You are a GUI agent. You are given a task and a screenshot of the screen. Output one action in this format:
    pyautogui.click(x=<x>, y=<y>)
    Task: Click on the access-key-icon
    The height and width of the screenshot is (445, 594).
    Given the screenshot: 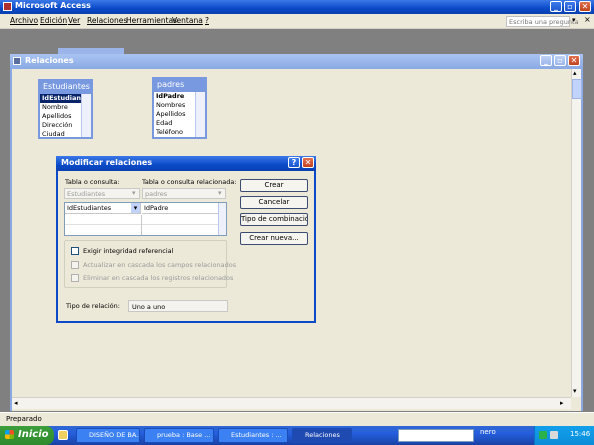 What is the action you would take?
    pyautogui.click(x=7, y=6)
    